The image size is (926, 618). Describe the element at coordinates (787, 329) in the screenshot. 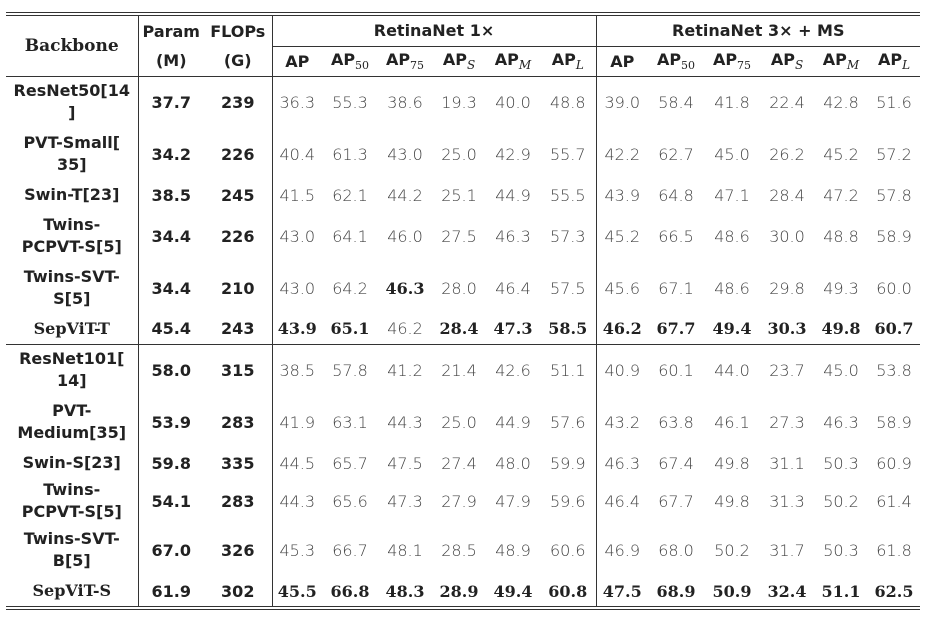

I see `retinanet-3x-ms-value: 30.3` at that location.